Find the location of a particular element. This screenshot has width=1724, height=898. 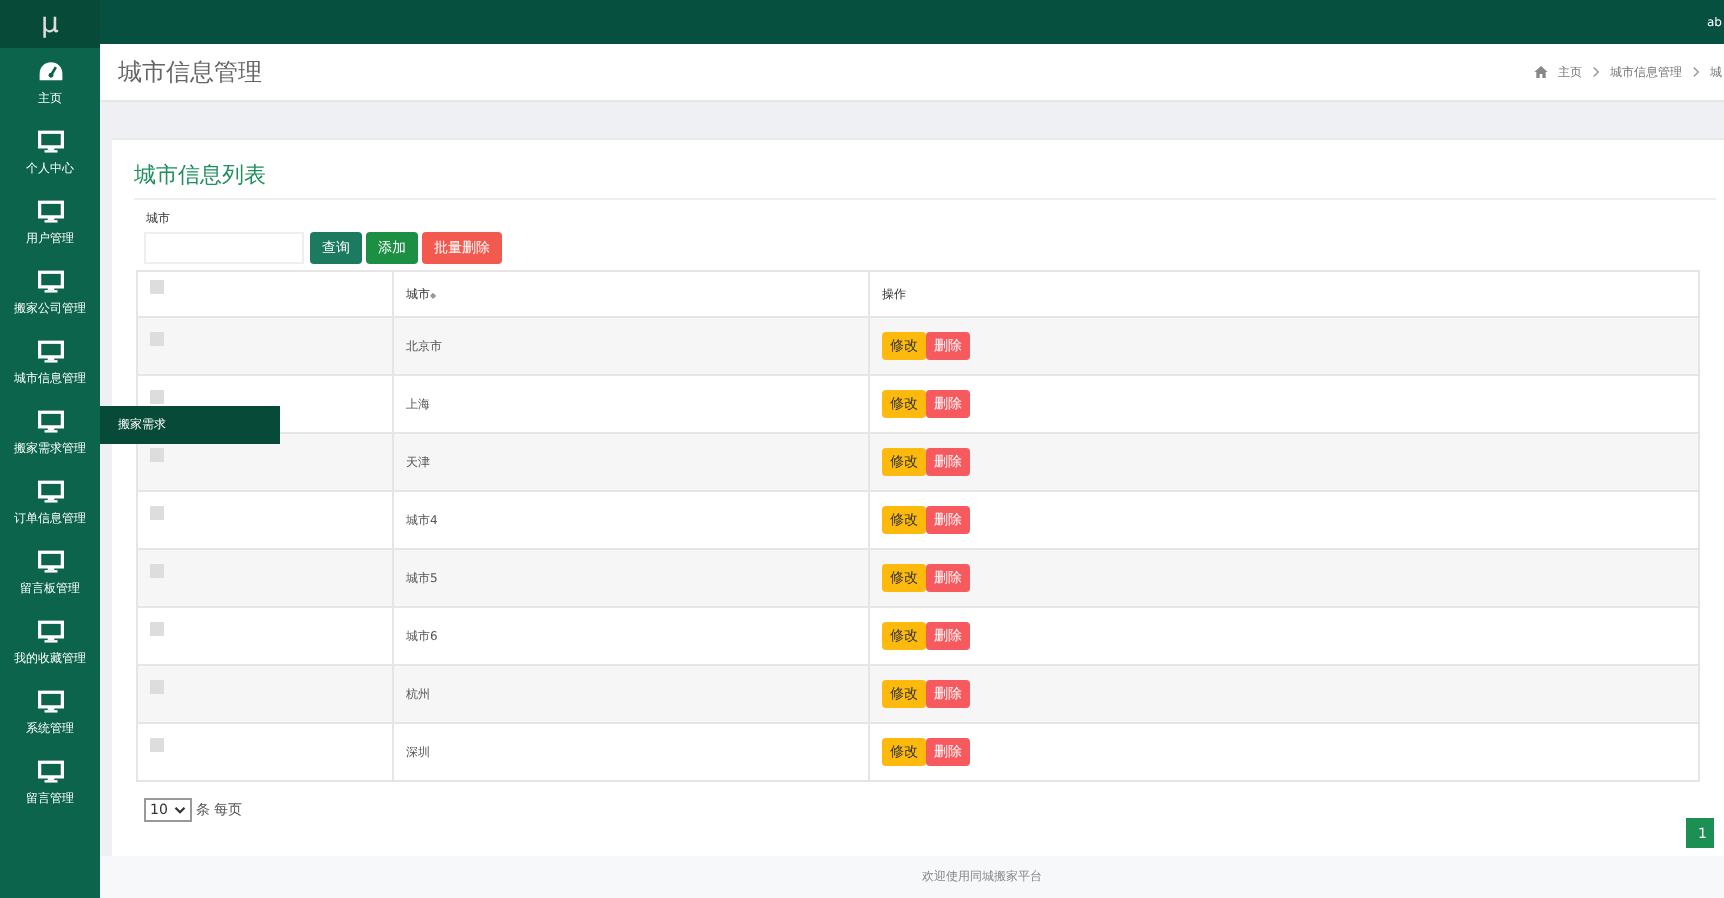

home-icon is located at coordinates (1541, 72).